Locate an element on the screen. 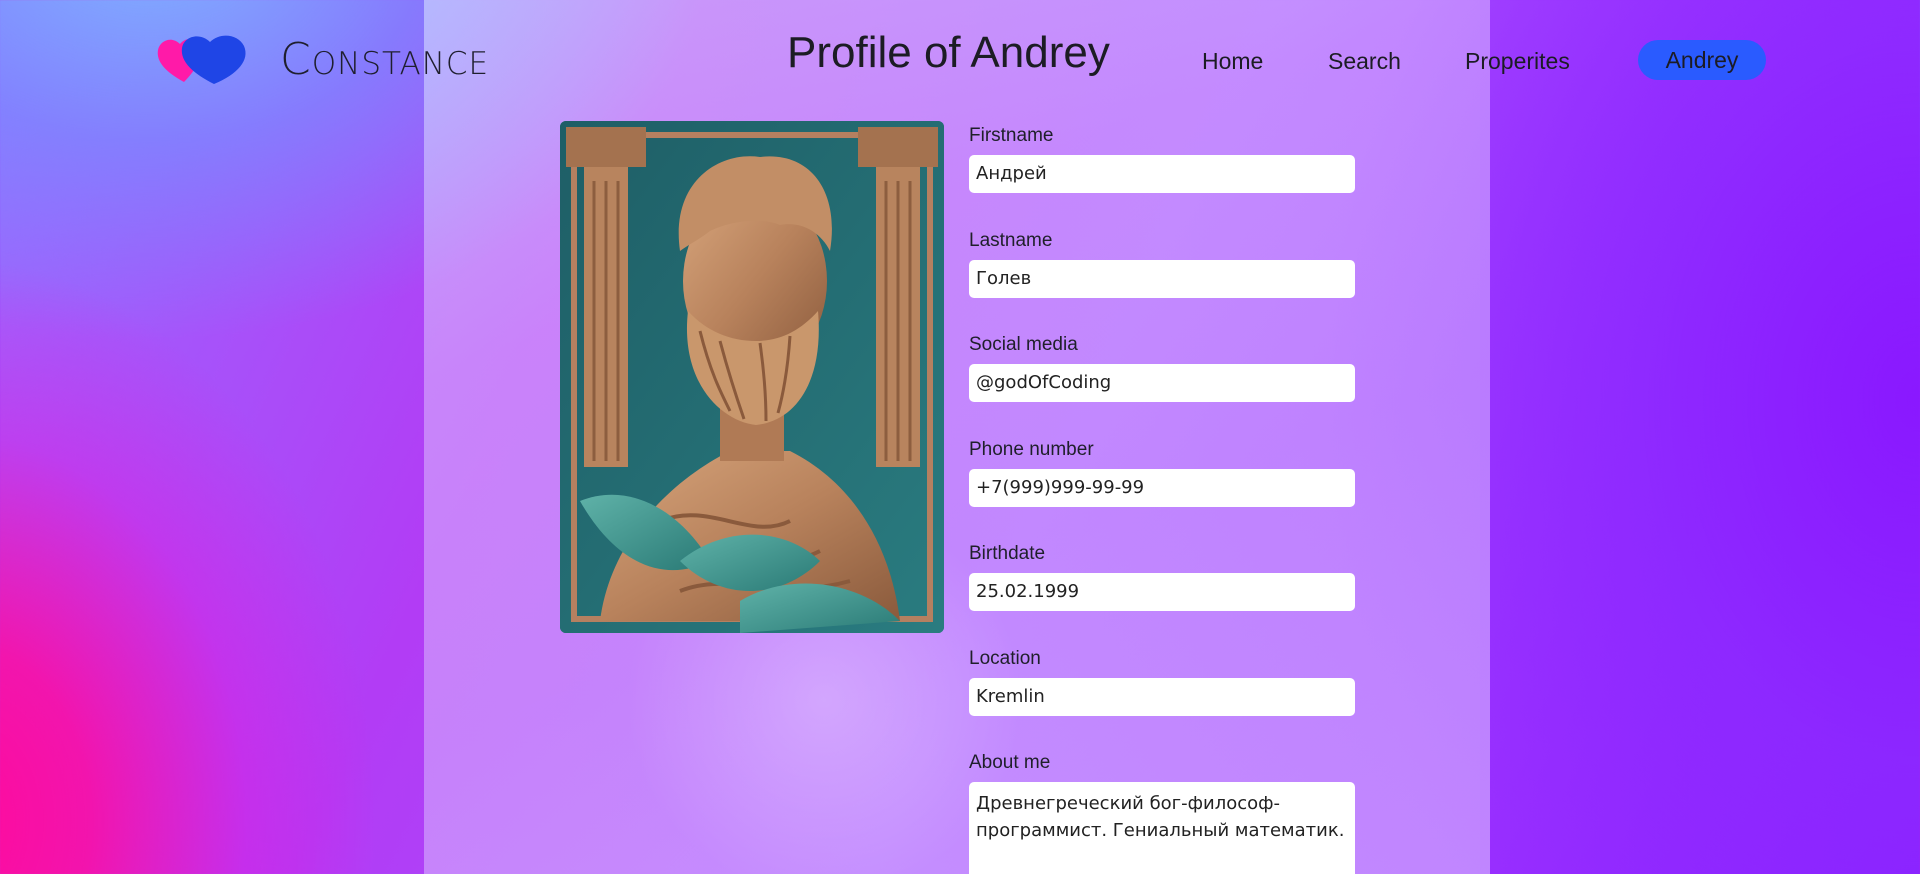 The height and width of the screenshot is (874, 1920). phone-field: +7(999)999-99-99 is located at coordinates (1162, 488).